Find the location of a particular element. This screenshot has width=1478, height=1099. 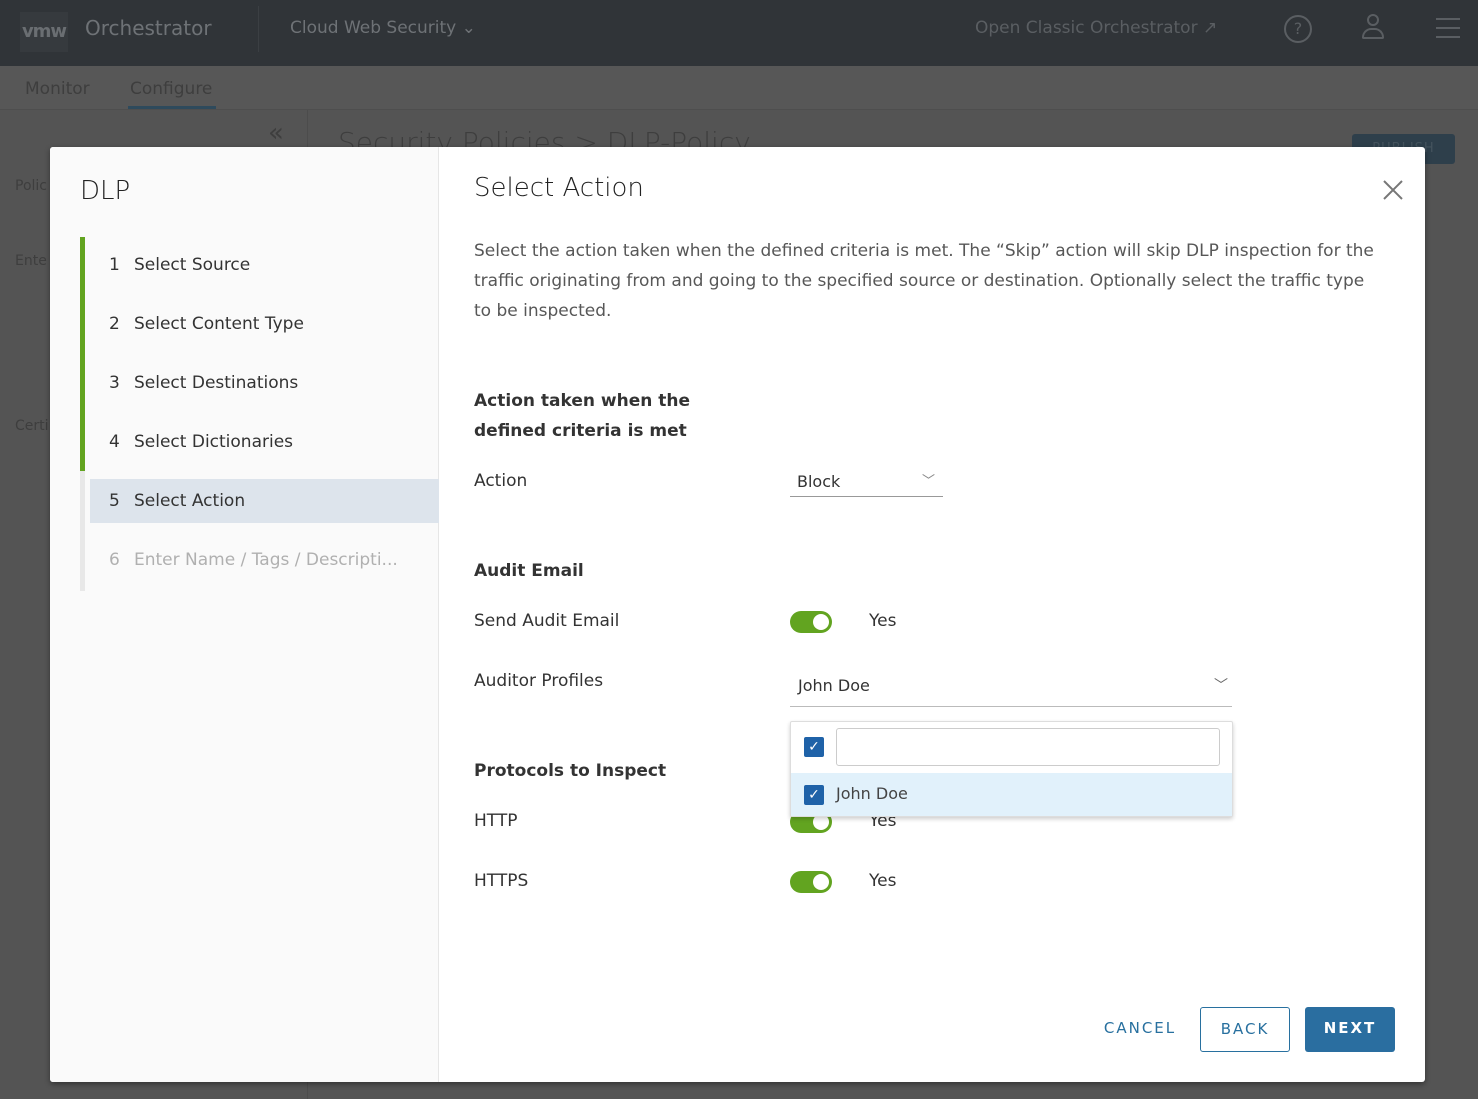

wizard-title: DLP is located at coordinates (105, 191).